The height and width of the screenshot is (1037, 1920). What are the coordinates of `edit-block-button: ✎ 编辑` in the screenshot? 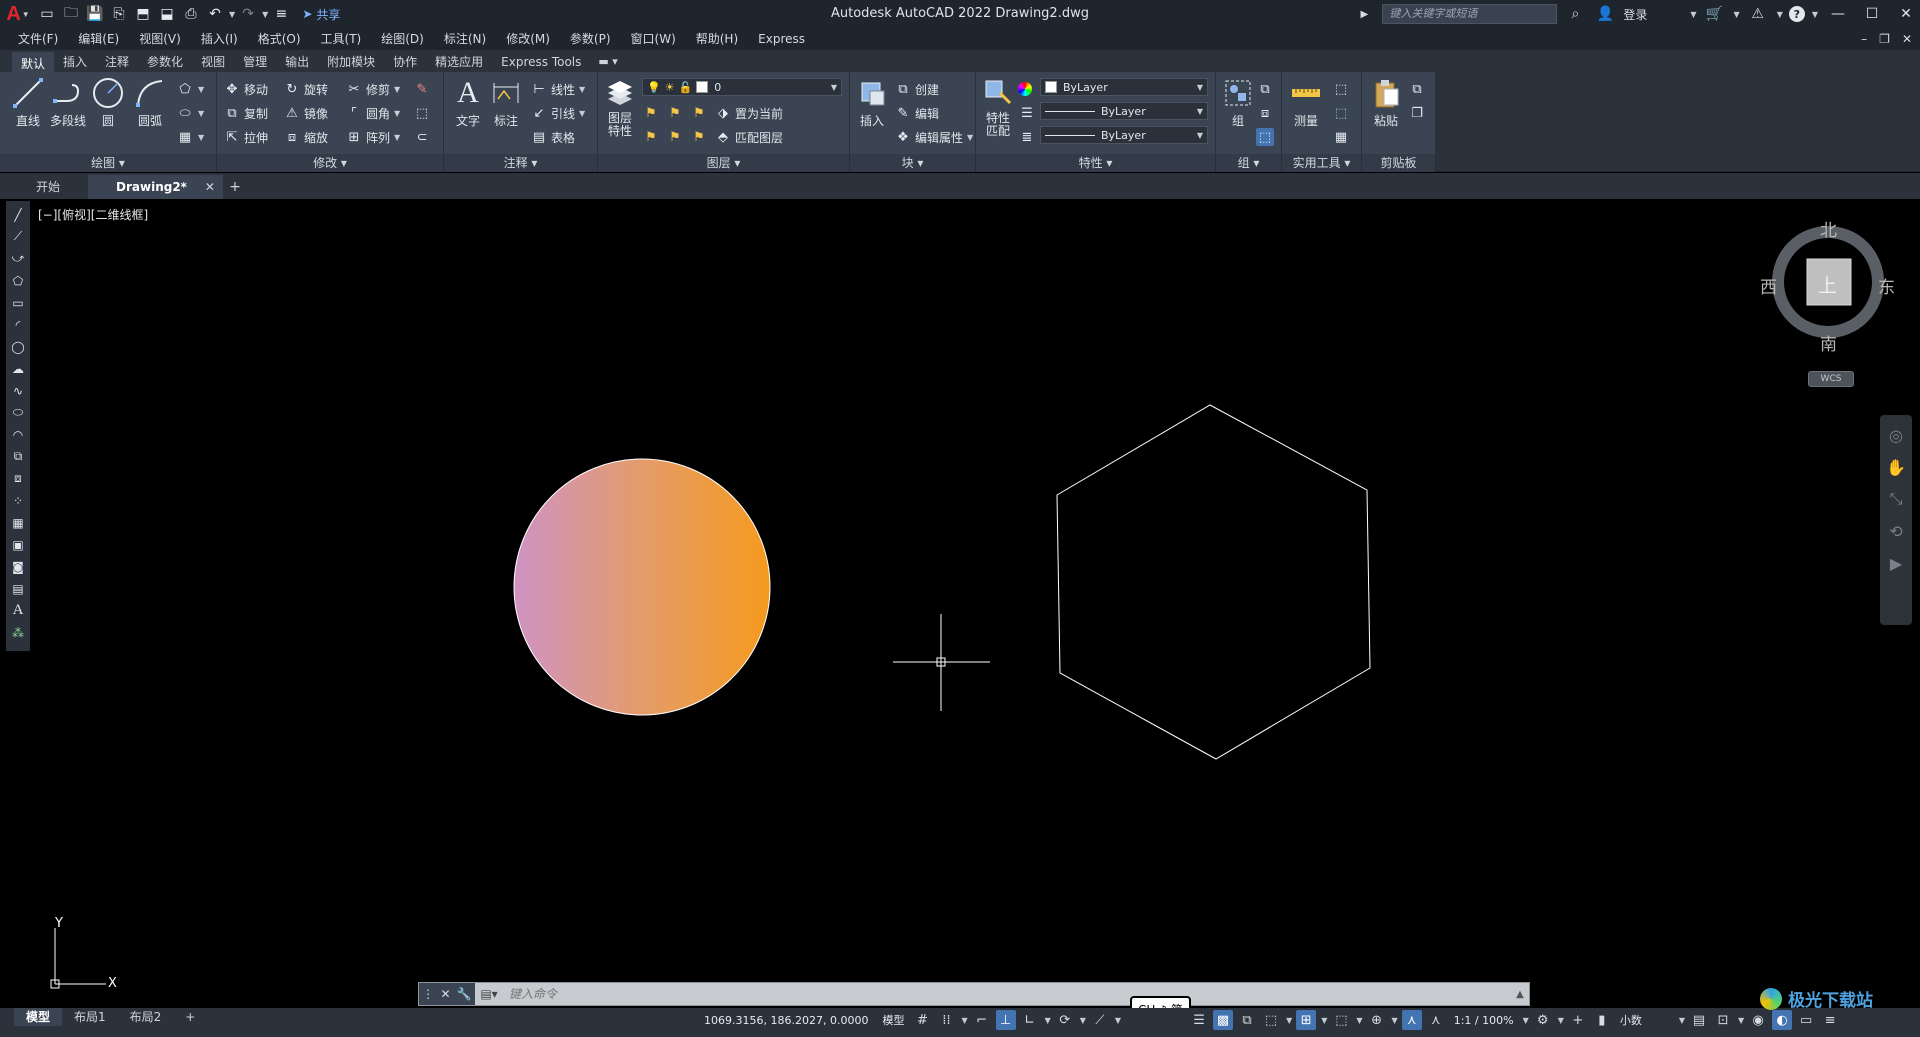 It's located at (916, 113).